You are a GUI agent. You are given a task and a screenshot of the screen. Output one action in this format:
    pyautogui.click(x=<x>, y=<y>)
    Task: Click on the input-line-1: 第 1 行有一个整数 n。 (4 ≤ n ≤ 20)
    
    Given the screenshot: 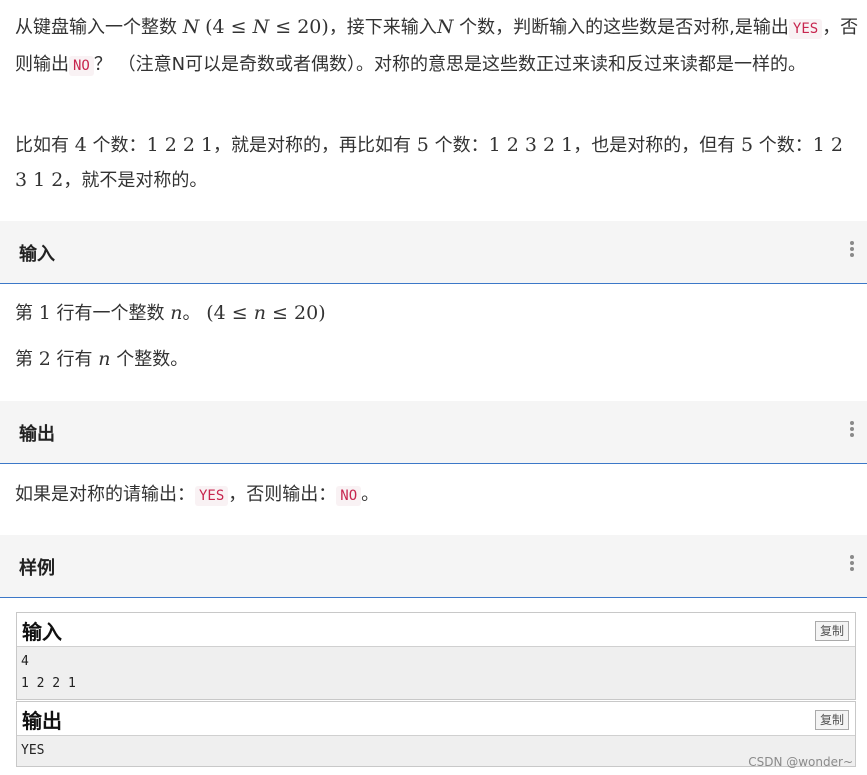 What is the action you would take?
    pyautogui.click(x=437, y=313)
    